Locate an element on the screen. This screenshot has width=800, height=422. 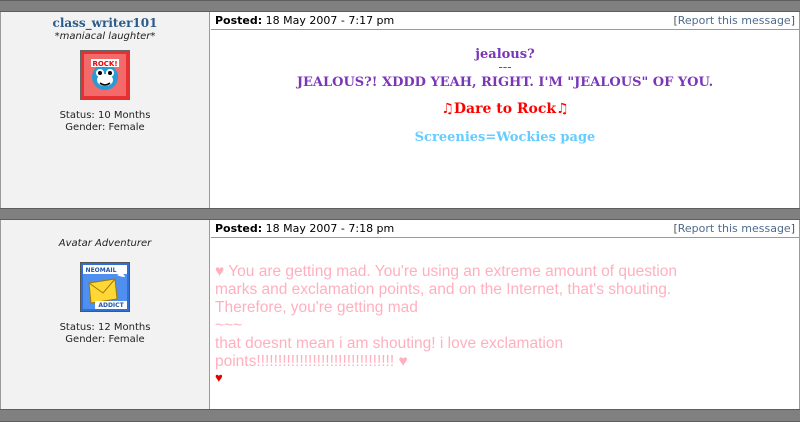
posted-date: 18 May 2007 - 7:18 pm is located at coordinates (330, 228).